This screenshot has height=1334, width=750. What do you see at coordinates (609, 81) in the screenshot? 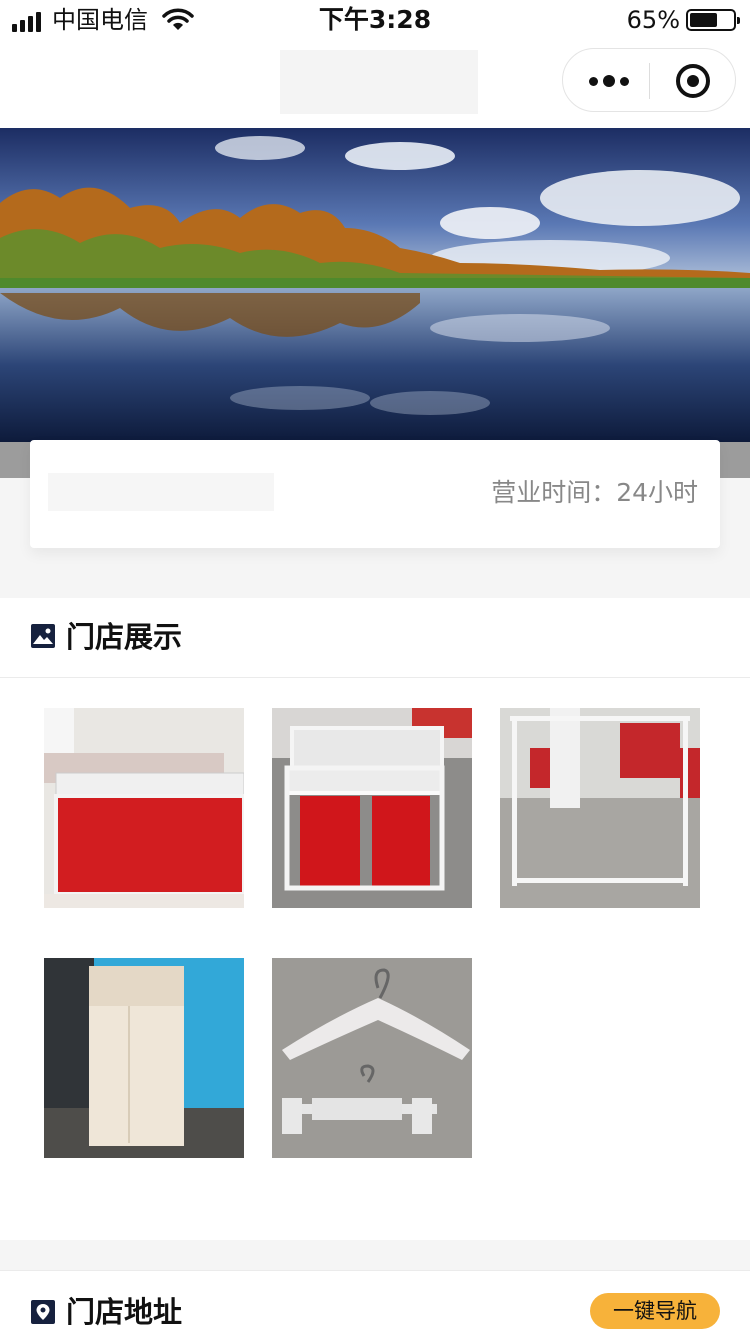
I see `more-options-icon` at bounding box center [609, 81].